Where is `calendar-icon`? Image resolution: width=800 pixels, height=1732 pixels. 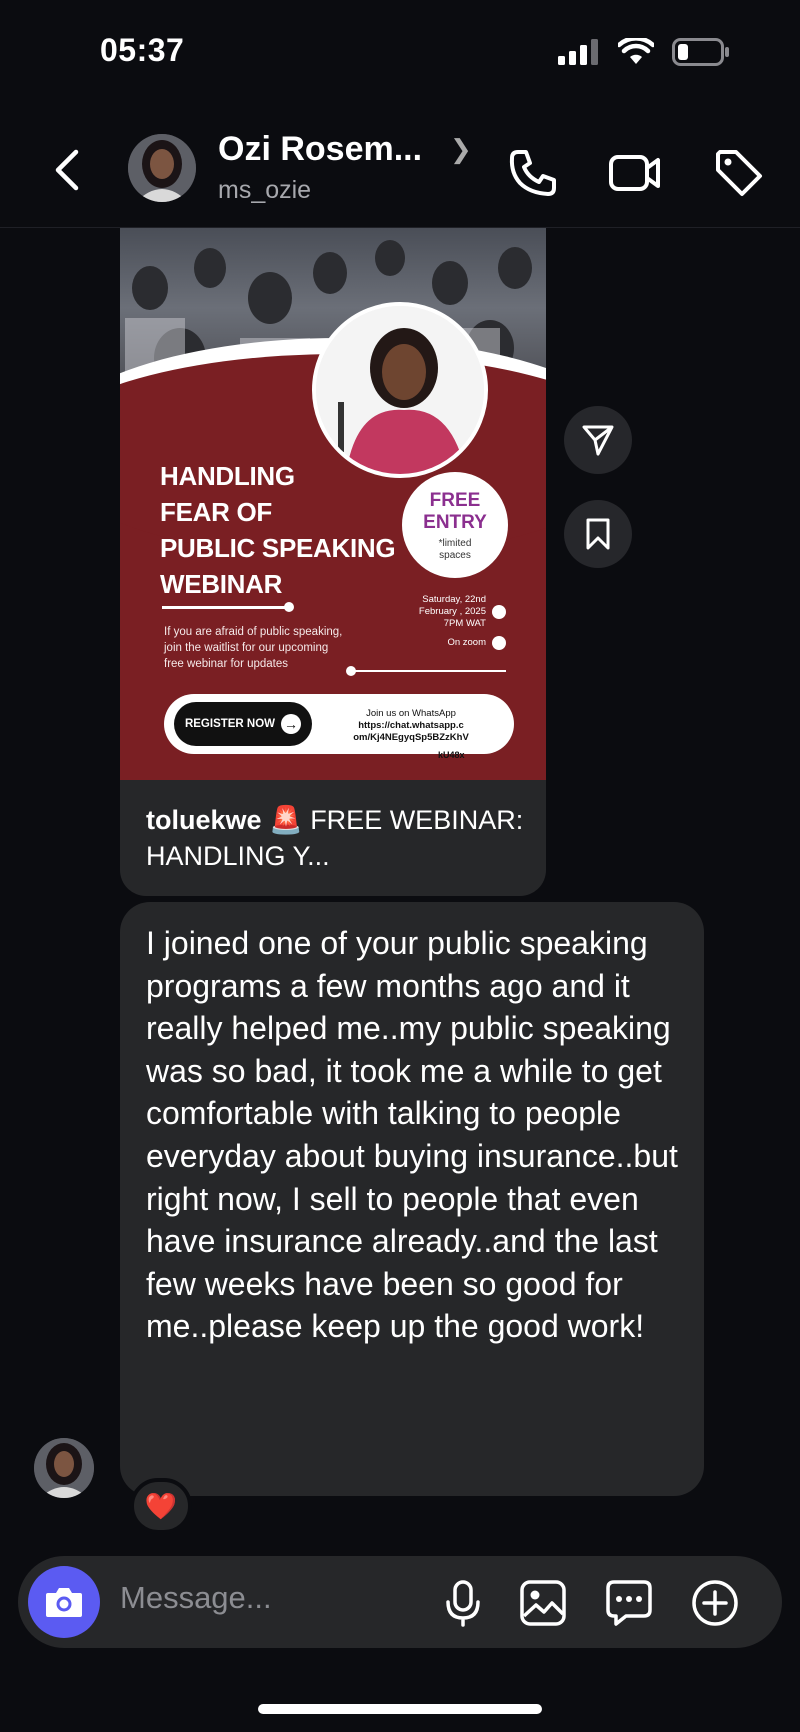
calendar-icon is located at coordinates (499, 612).